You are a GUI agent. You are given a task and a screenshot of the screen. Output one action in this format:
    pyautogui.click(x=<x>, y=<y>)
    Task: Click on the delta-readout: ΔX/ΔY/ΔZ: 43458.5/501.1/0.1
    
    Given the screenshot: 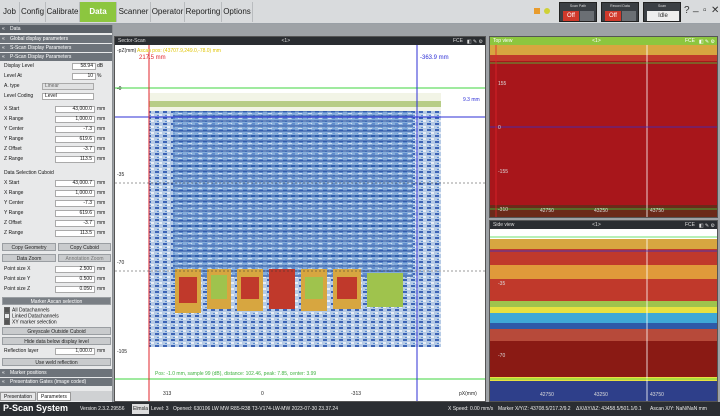 What is the action you would take?
    pyautogui.click(x=609, y=409)
    